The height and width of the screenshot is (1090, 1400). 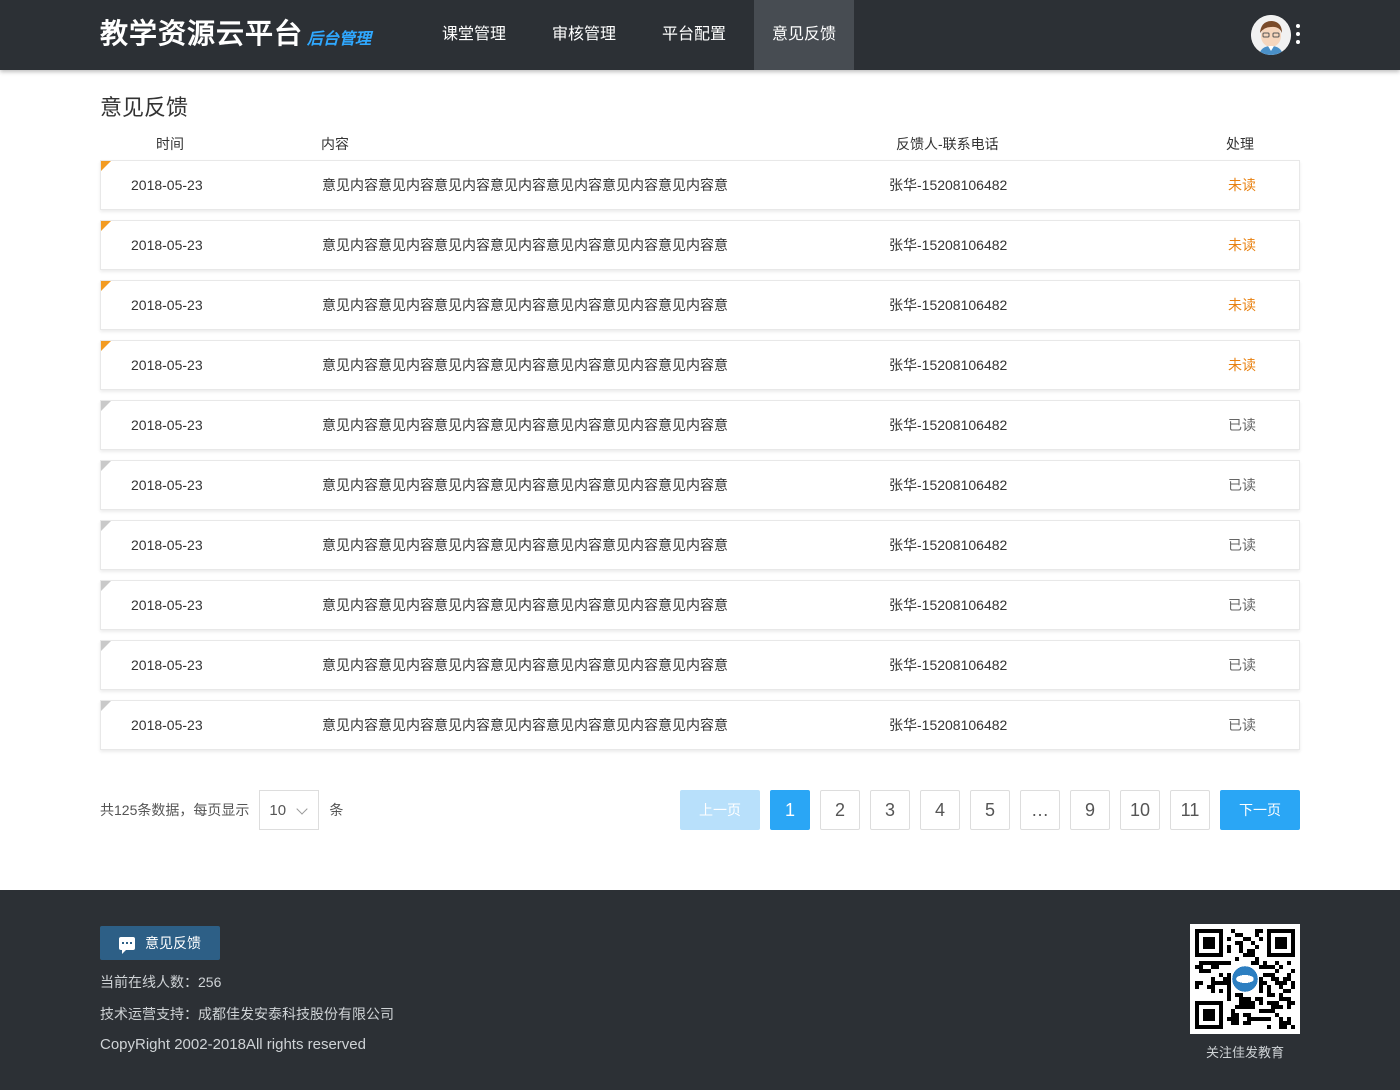 What do you see at coordinates (161, 982) in the screenshot?
I see `online-users: 当前在线人数：256` at bounding box center [161, 982].